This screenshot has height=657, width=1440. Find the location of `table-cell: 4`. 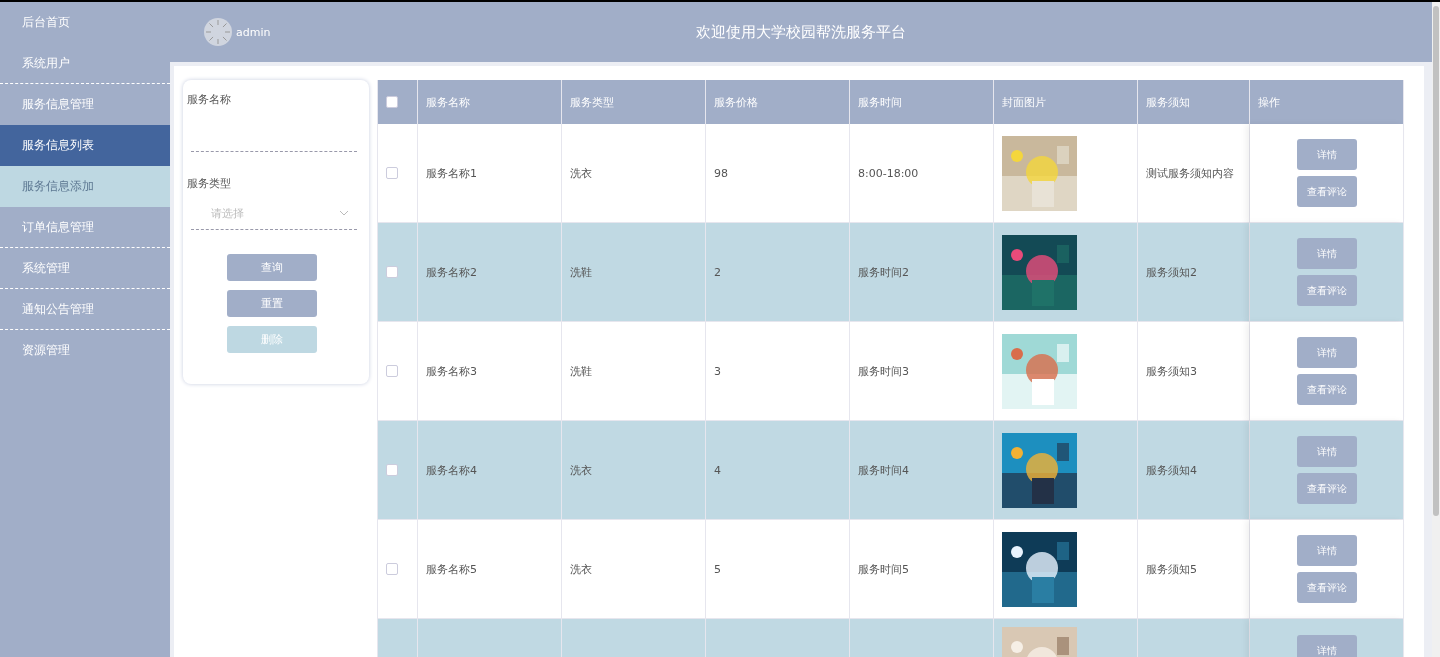

table-cell: 4 is located at coordinates (778, 470).